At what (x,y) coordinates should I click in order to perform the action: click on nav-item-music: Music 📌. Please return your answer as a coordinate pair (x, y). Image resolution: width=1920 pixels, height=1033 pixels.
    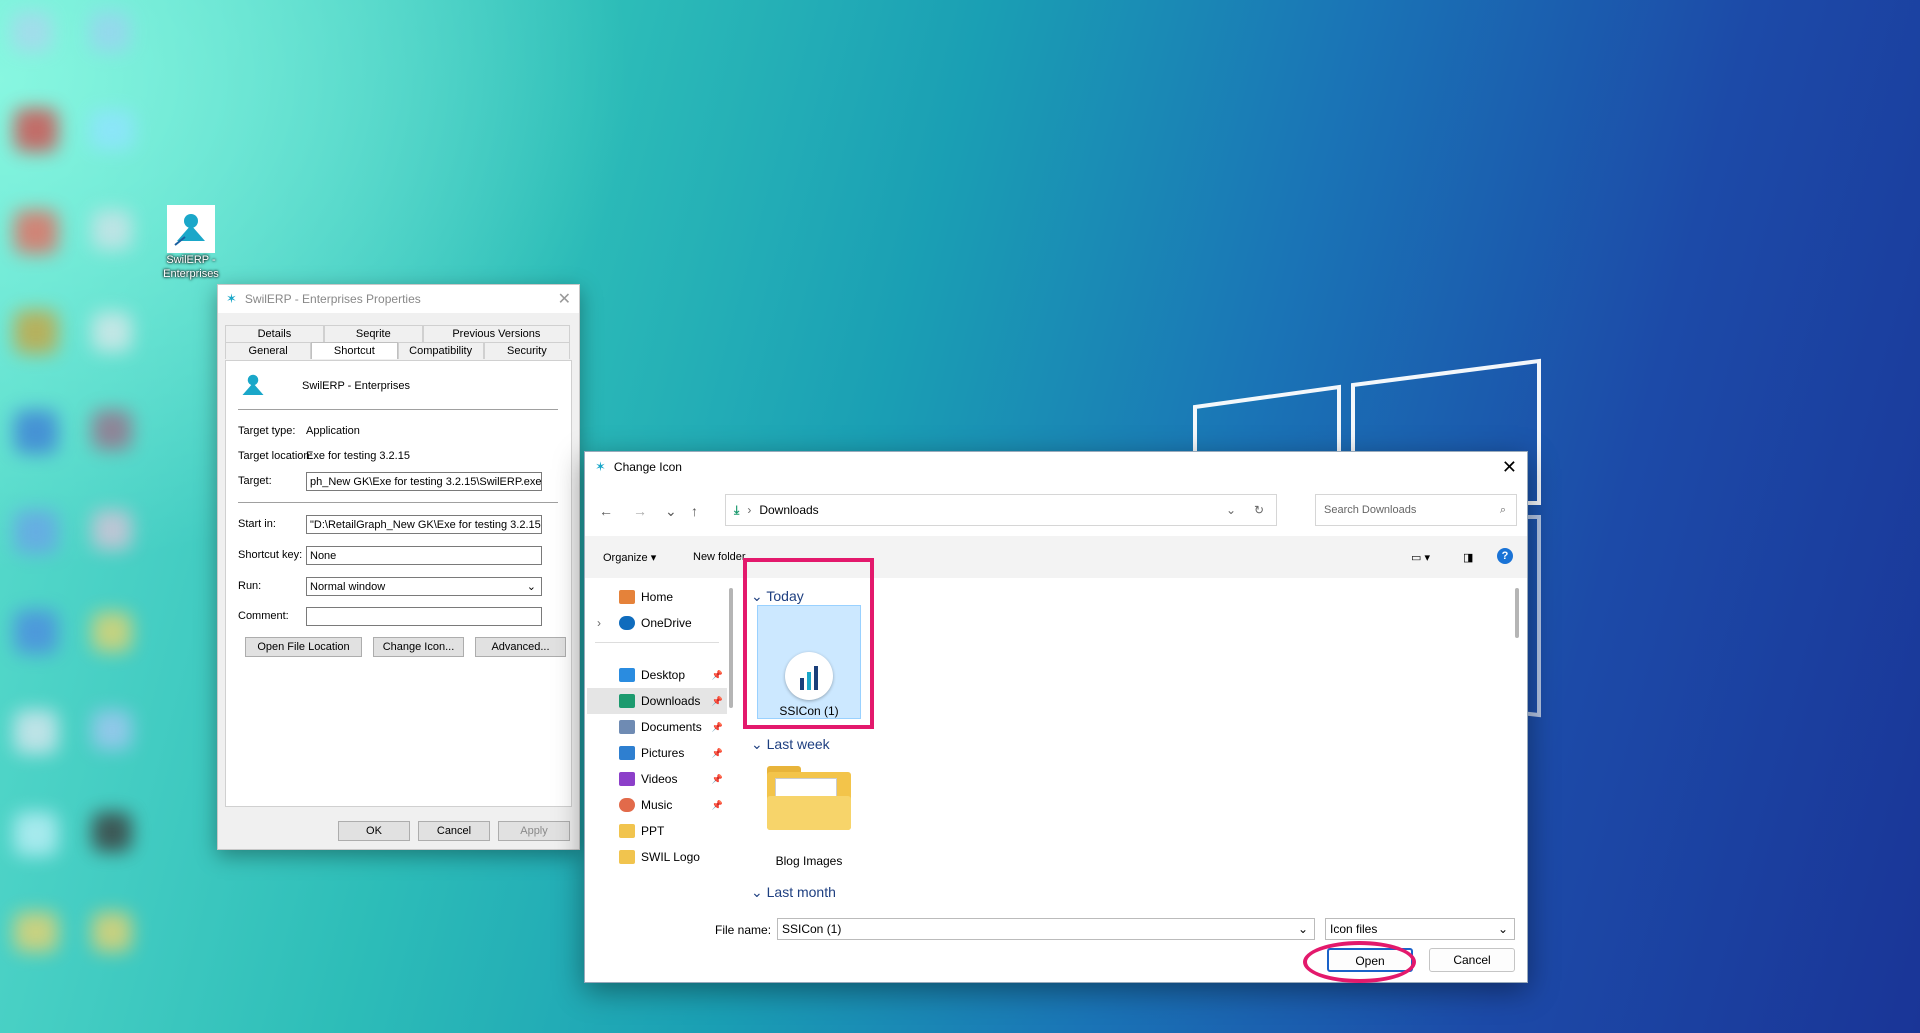
    Looking at the image, I should click on (657, 805).